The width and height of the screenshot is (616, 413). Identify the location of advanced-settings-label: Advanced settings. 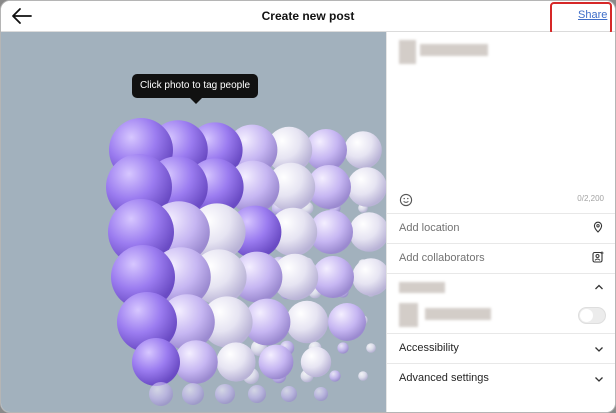
(444, 378).